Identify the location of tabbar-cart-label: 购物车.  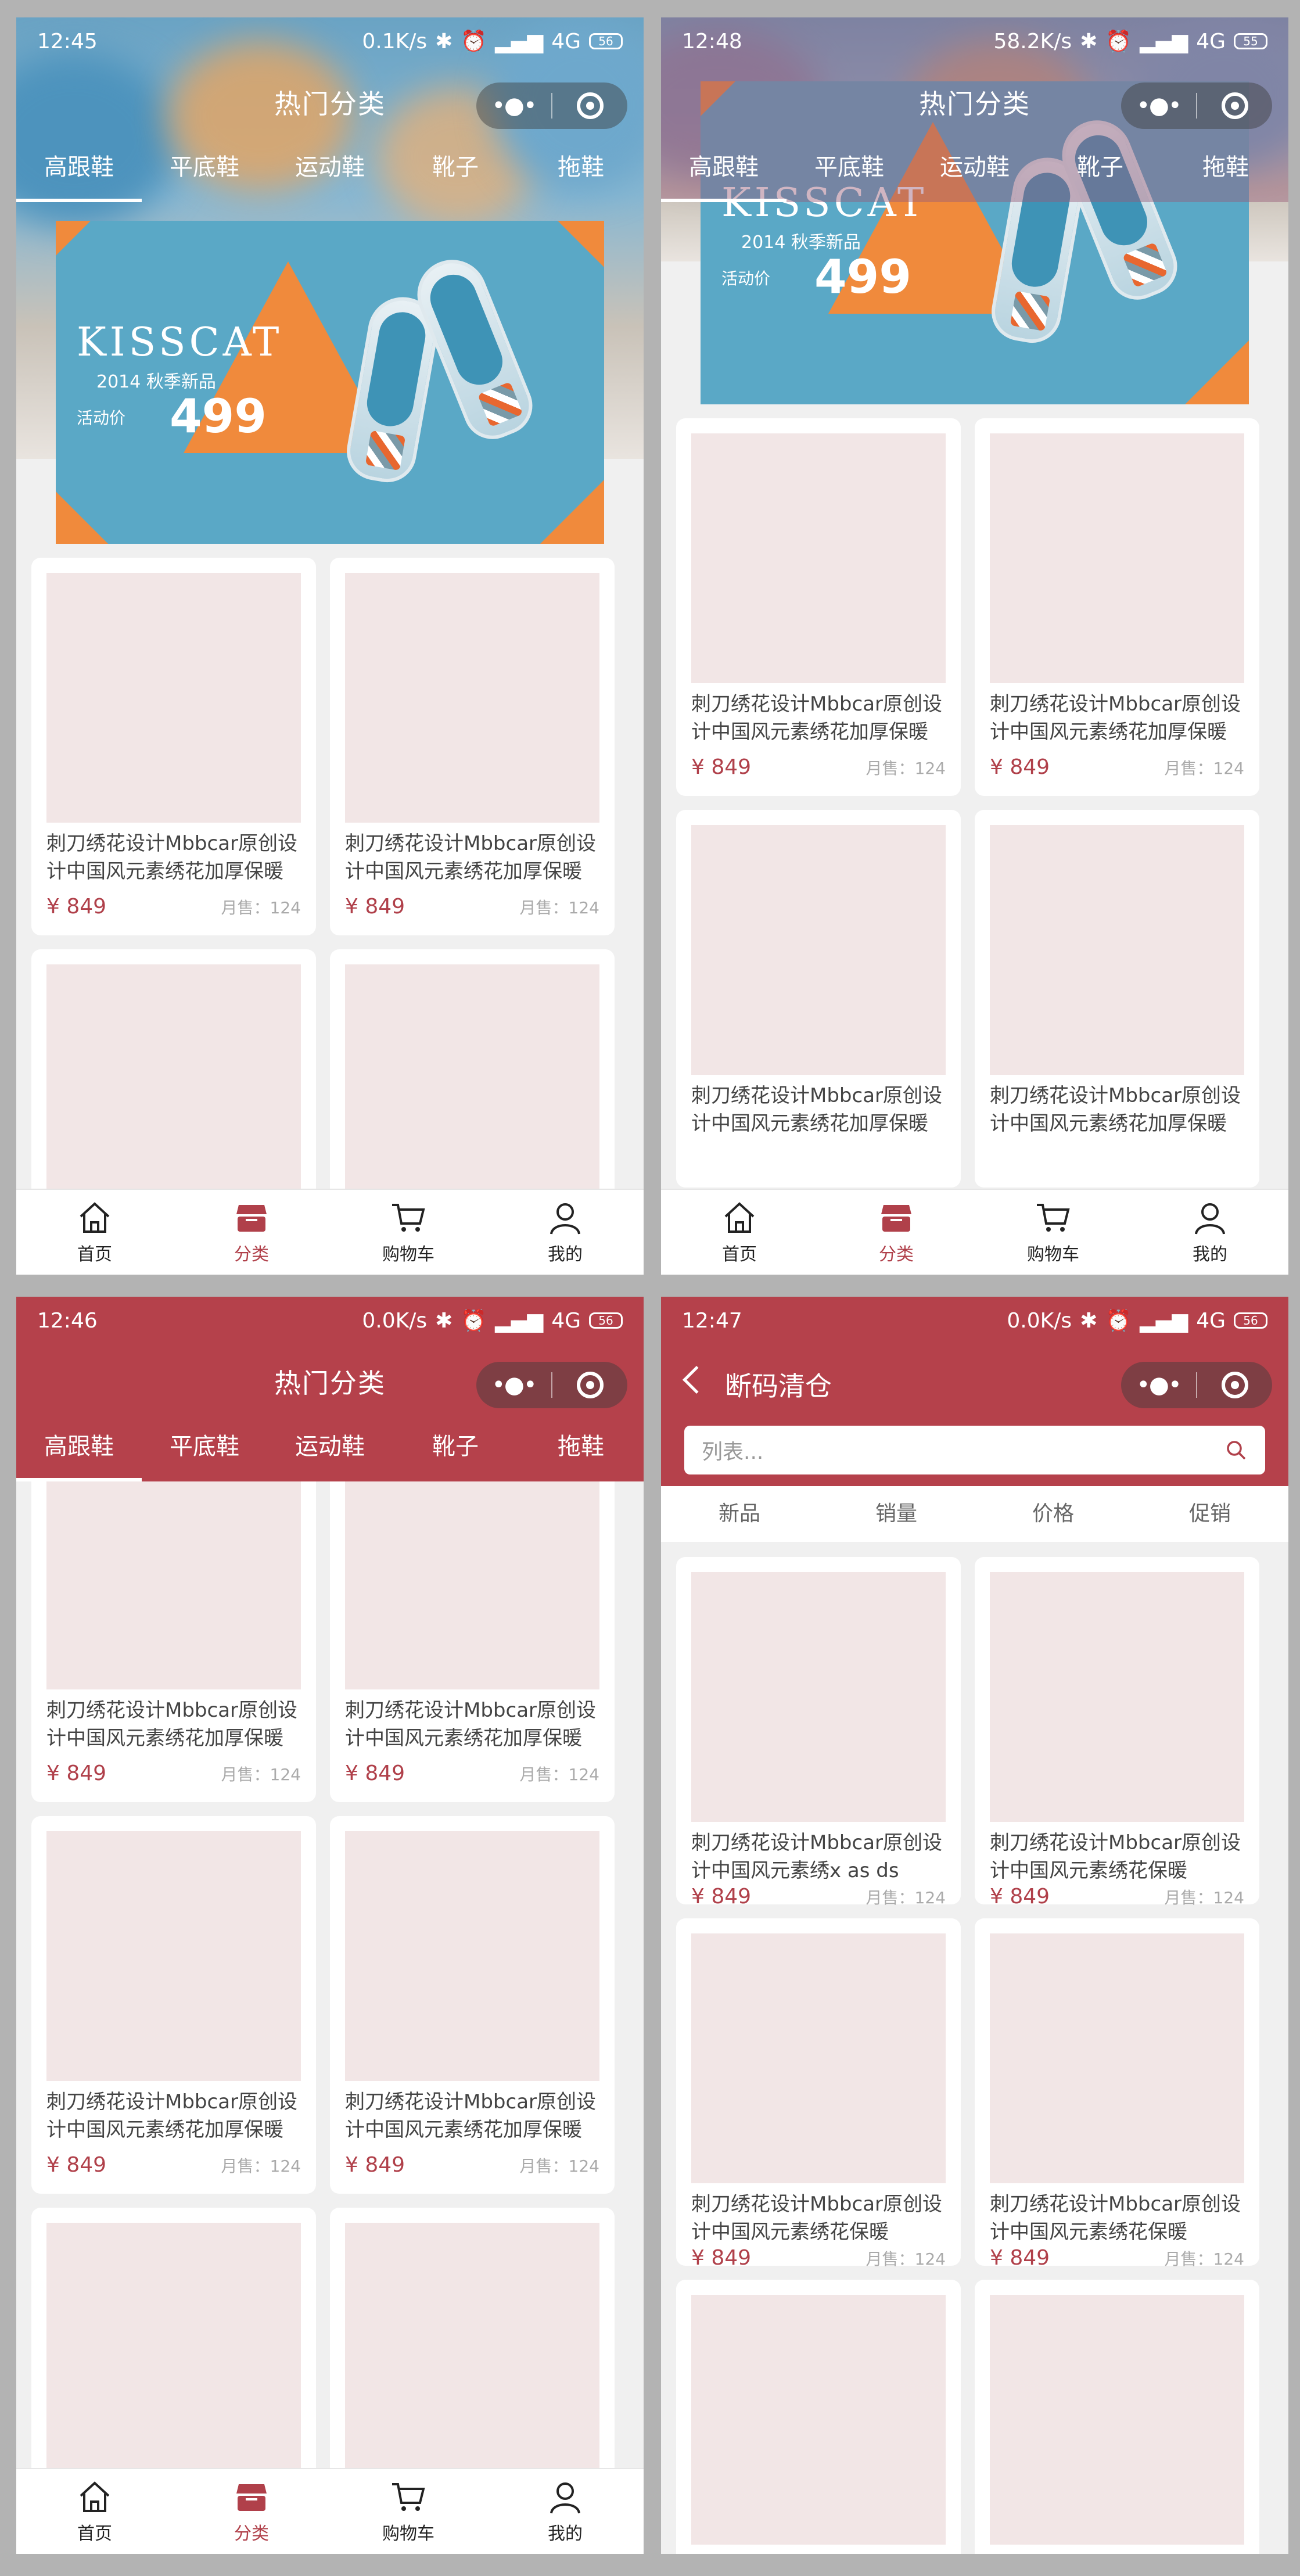
(408, 2534).